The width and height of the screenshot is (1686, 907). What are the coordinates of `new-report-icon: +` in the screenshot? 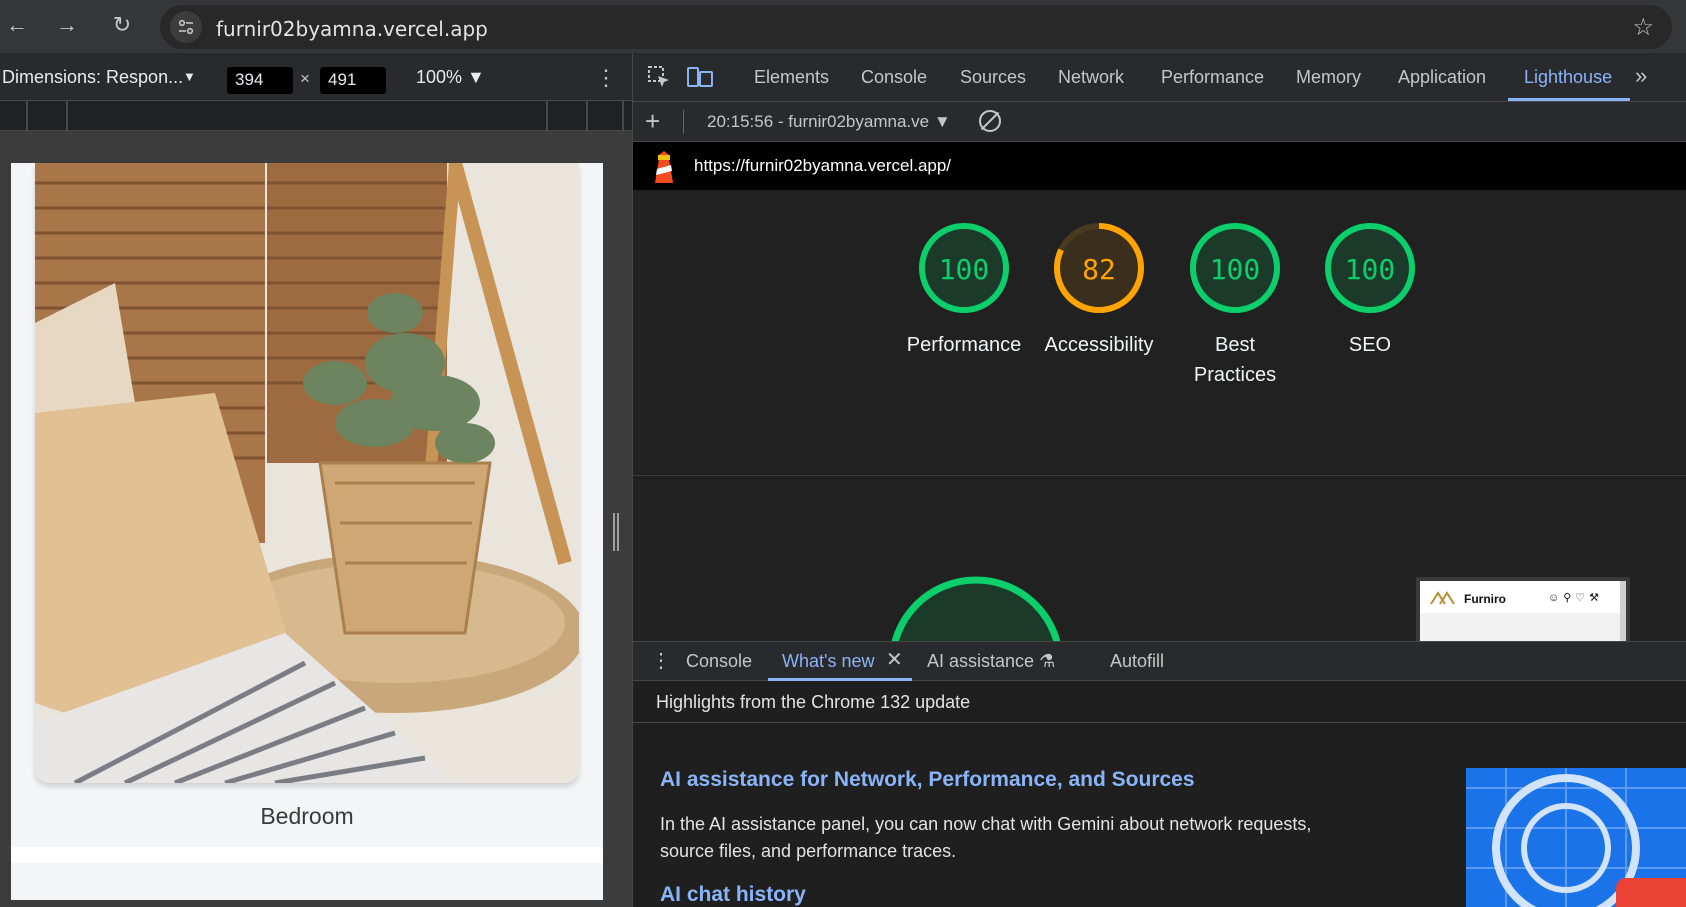 It's located at (652, 121).